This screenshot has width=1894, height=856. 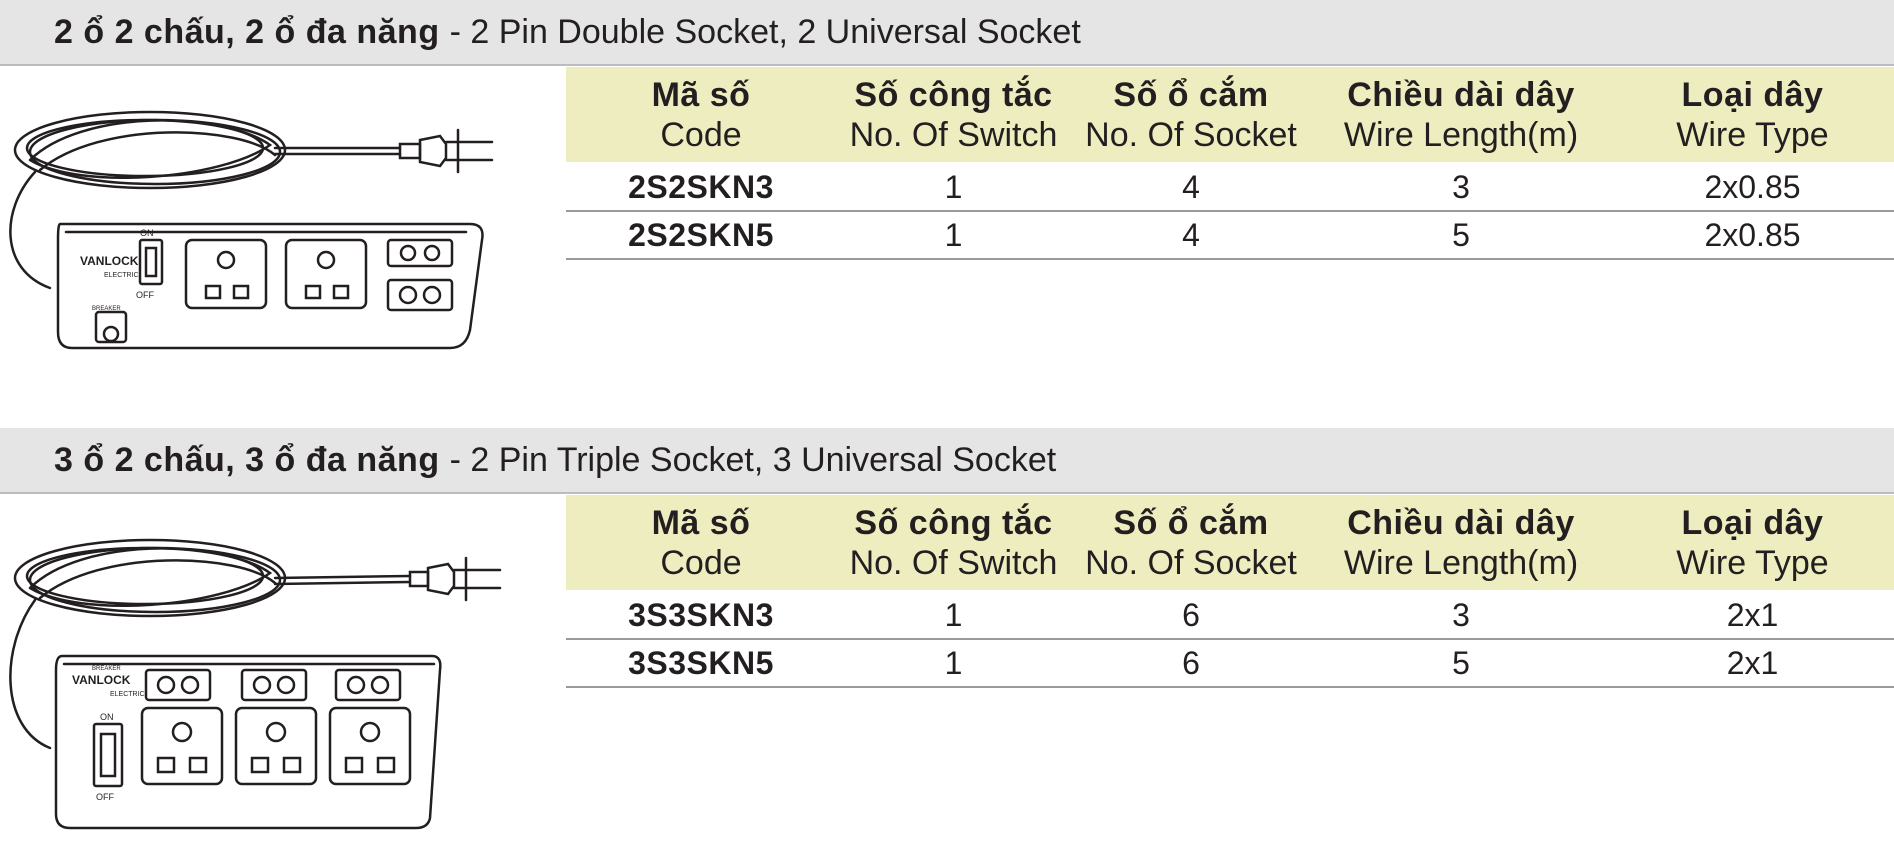 What do you see at coordinates (255, 684) in the screenshot?
I see `power-strip-icon: BREAKER VANLOCK ELECTRIC ON OFF` at bounding box center [255, 684].